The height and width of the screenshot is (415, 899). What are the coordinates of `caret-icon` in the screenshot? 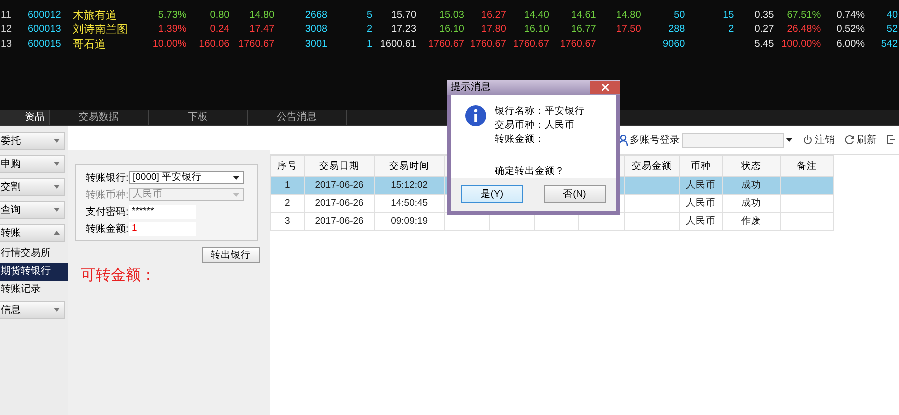 It's located at (789, 140).